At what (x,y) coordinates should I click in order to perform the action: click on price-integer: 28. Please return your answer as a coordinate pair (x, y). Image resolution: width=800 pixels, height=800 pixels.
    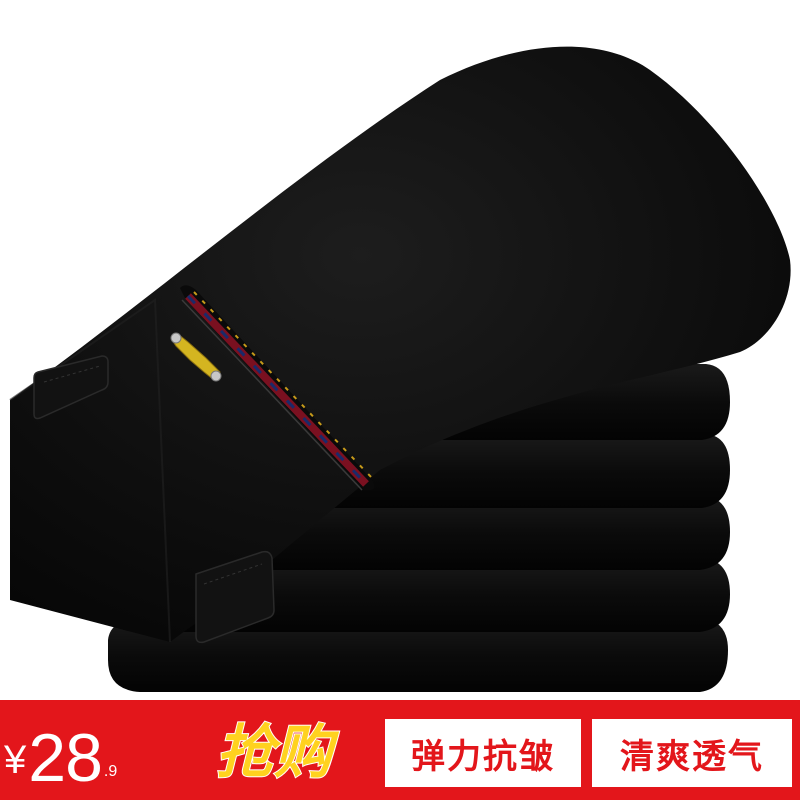
    Looking at the image, I should click on (65, 758).